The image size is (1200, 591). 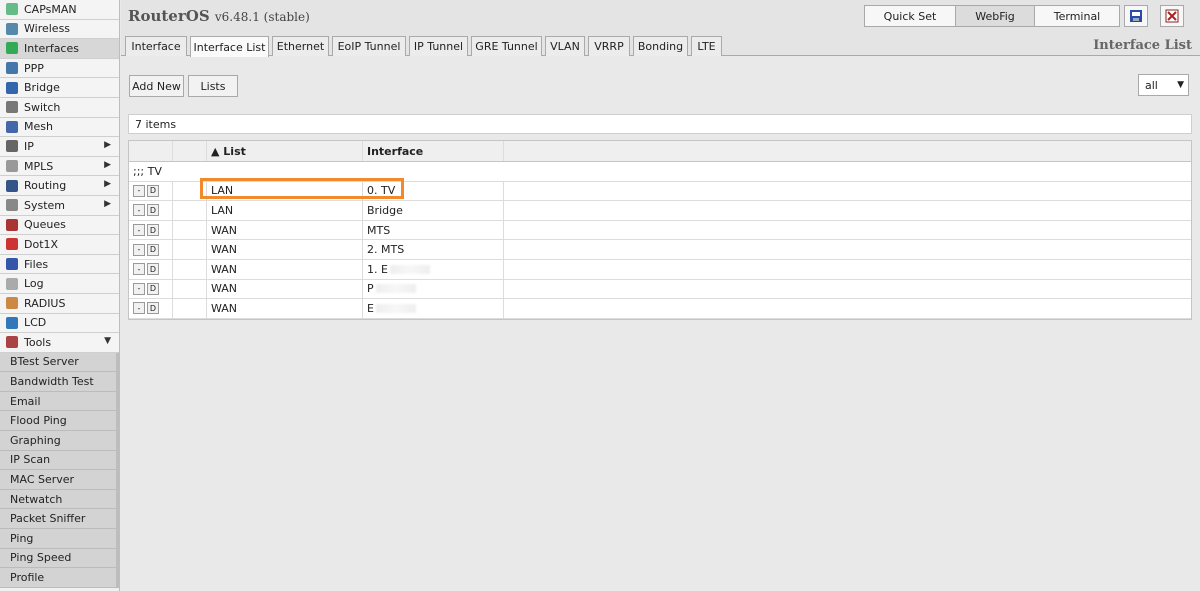 What do you see at coordinates (59, 382) in the screenshot?
I see `tools-subitem-bandwidth-test: Bandwidth Test` at bounding box center [59, 382].